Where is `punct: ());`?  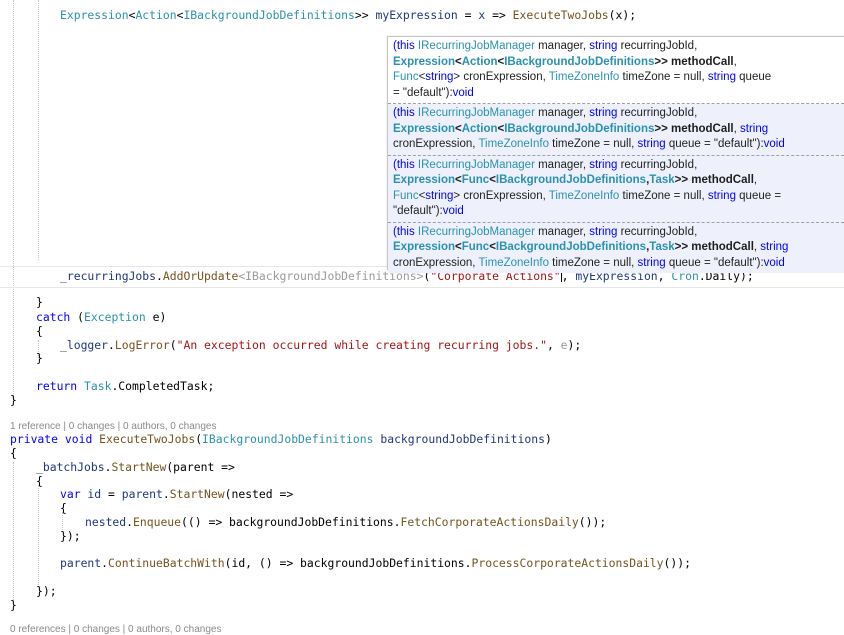 punct: ()); is located at coordinates (677, 563).